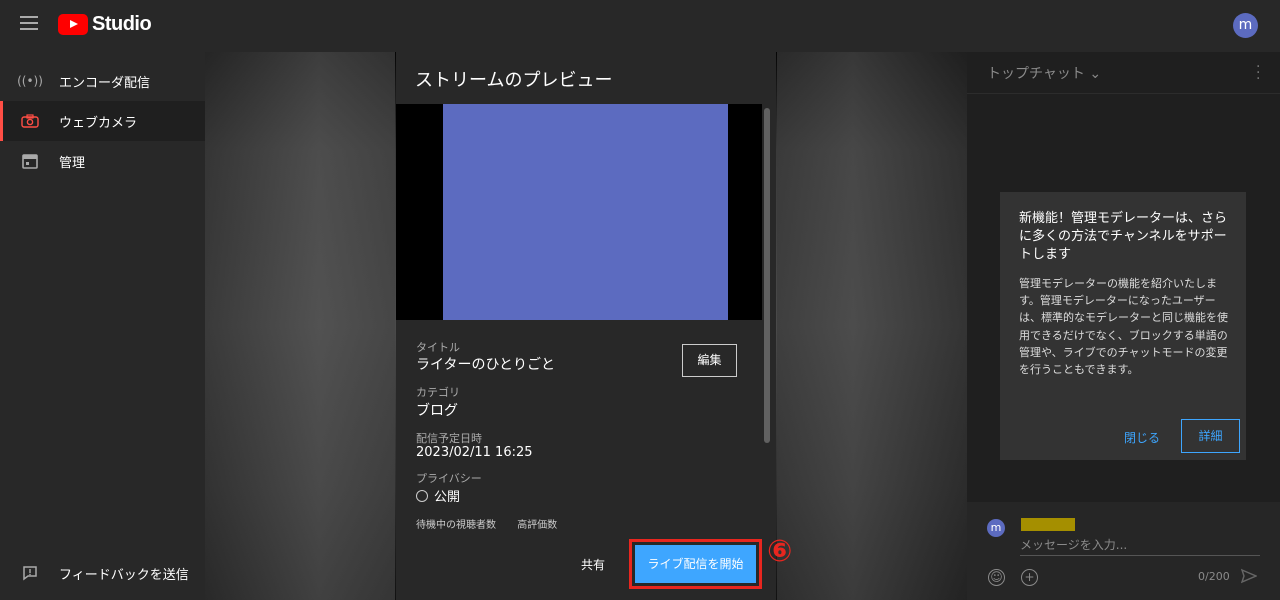 This screenshot has width=1280, height=600. What do you see at coordinates (514, 80) in the screenshot?
I see `dialog-title: ストリームのプレビュー` at bounding box center [514, 80].